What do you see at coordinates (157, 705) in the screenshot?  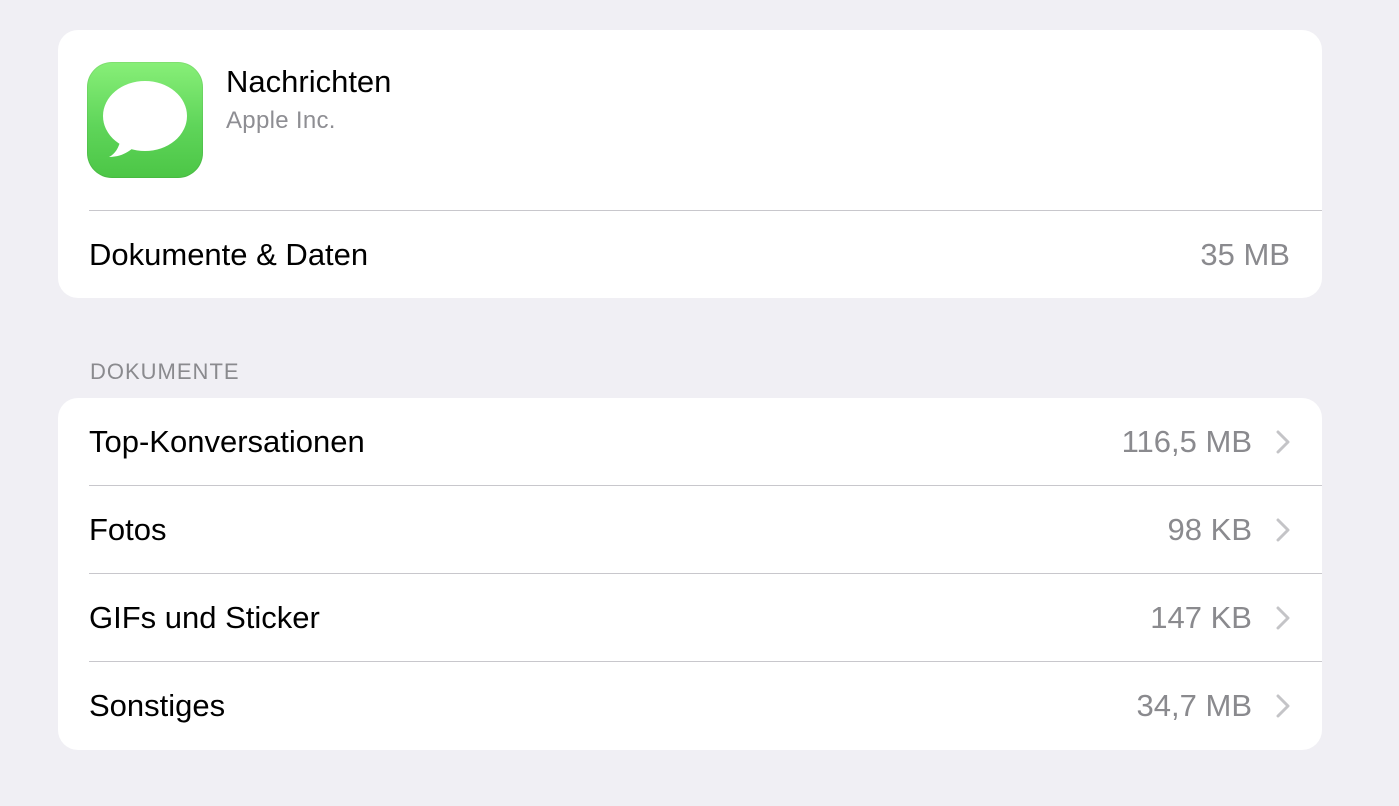 I see `list-item-label: Sonstiges` at bounding box center [157, 705].